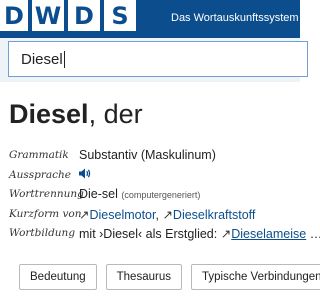 The height and width of the screenshot is (300, 320). I want to click on page-title: Diesel, der, so click(76, 114).